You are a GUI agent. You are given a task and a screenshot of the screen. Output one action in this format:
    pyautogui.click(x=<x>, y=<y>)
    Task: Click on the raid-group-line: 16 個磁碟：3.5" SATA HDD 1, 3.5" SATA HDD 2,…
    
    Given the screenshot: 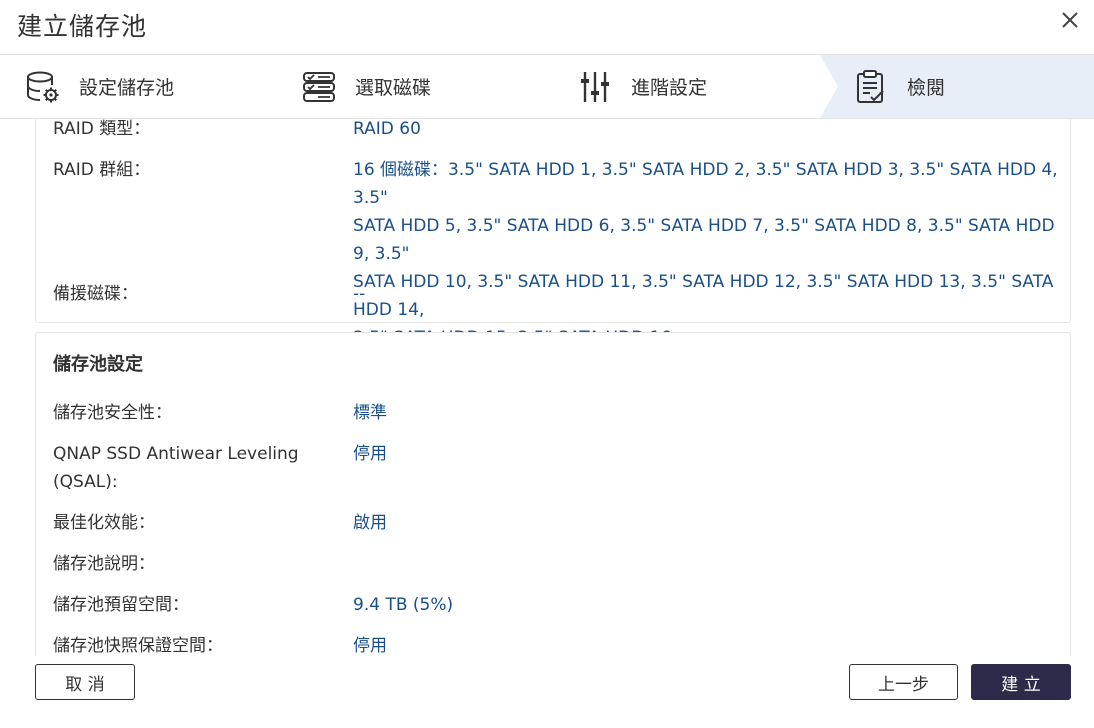 What is the action you would take?
    pyautogui.click(x=705, y=184)
    